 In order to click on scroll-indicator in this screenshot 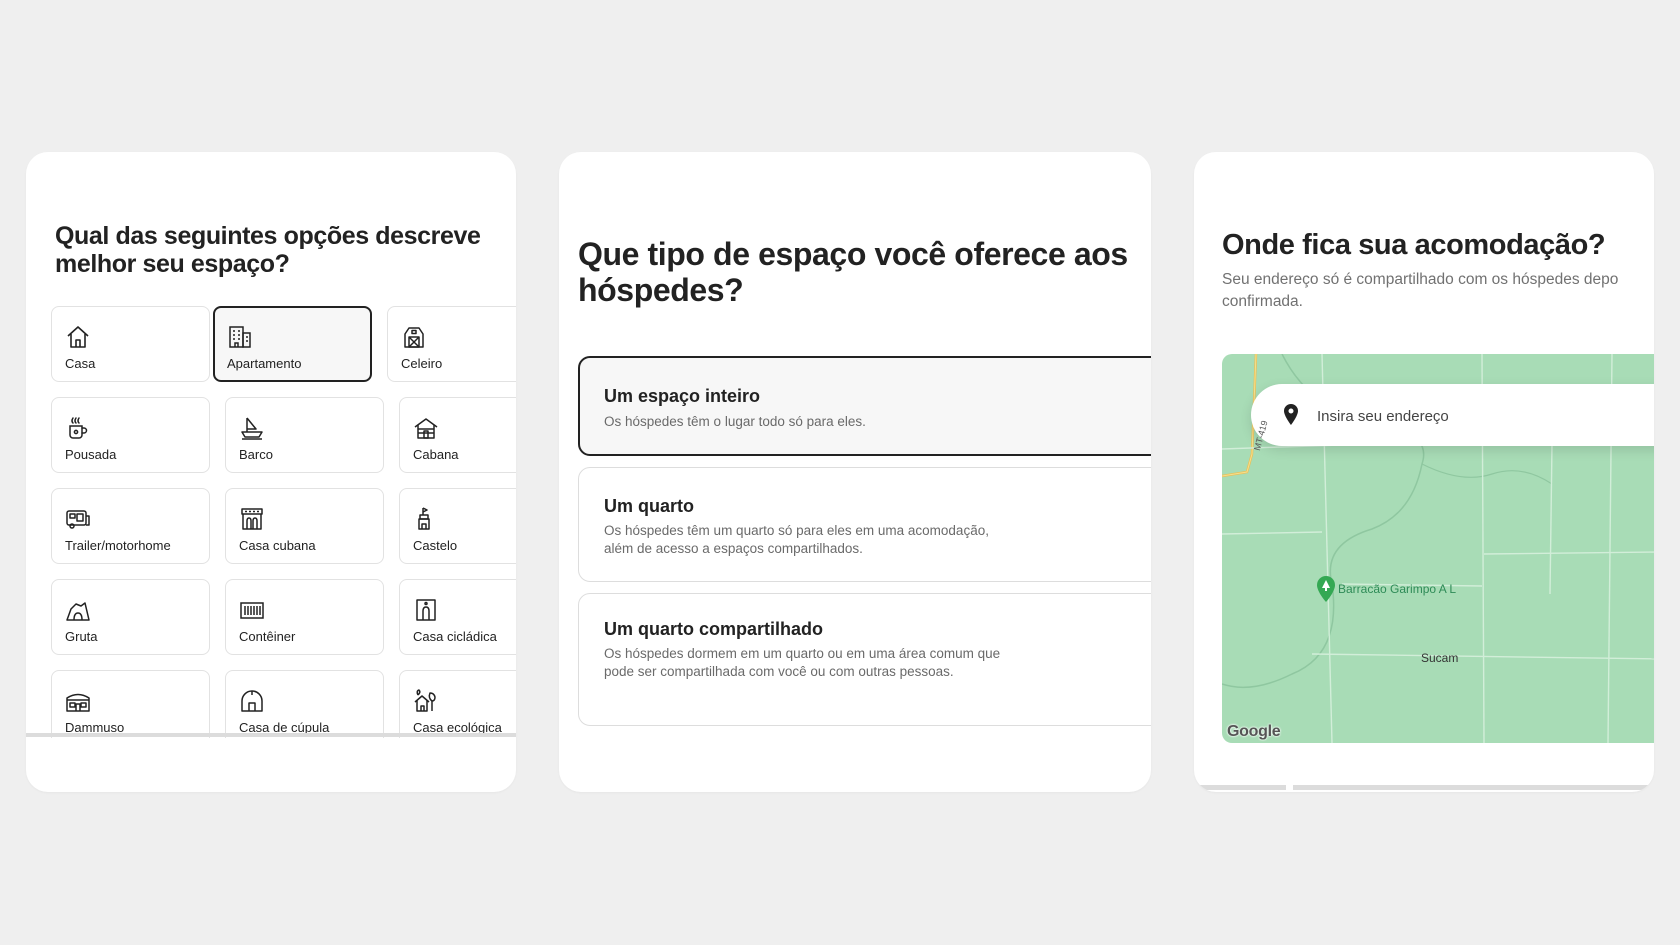, I will do `click(271, 735)`.